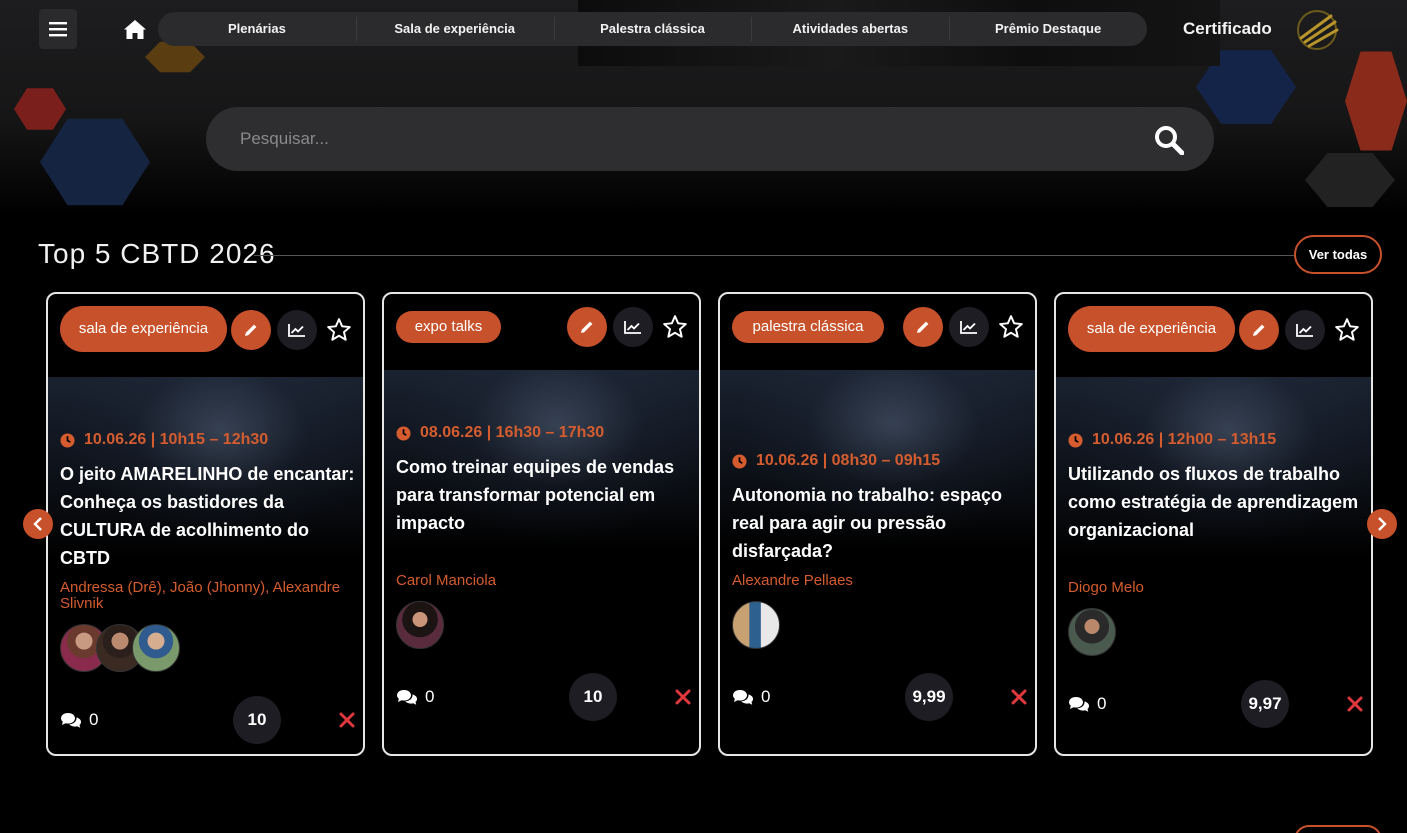  What do you see at coordinates (792, 580) in the screenshot?
I see `speaker-names: Alexandre Pellaes` at bounding box center [792, 580].